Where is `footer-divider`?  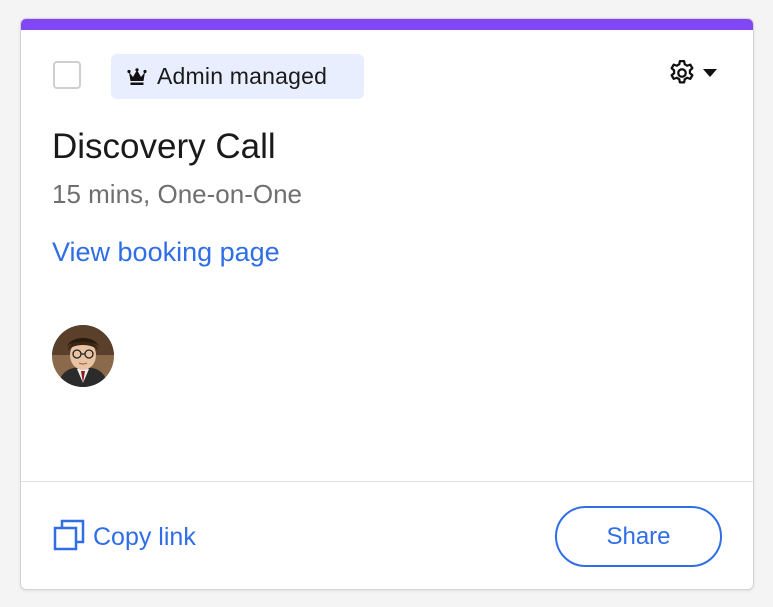 footer-divider is located at coordinates (387, 481).